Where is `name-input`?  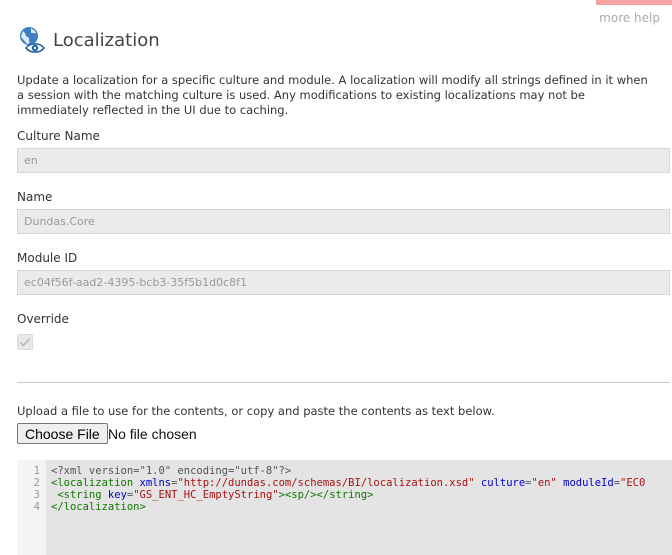 name-input is located at coordinates (343, 221).